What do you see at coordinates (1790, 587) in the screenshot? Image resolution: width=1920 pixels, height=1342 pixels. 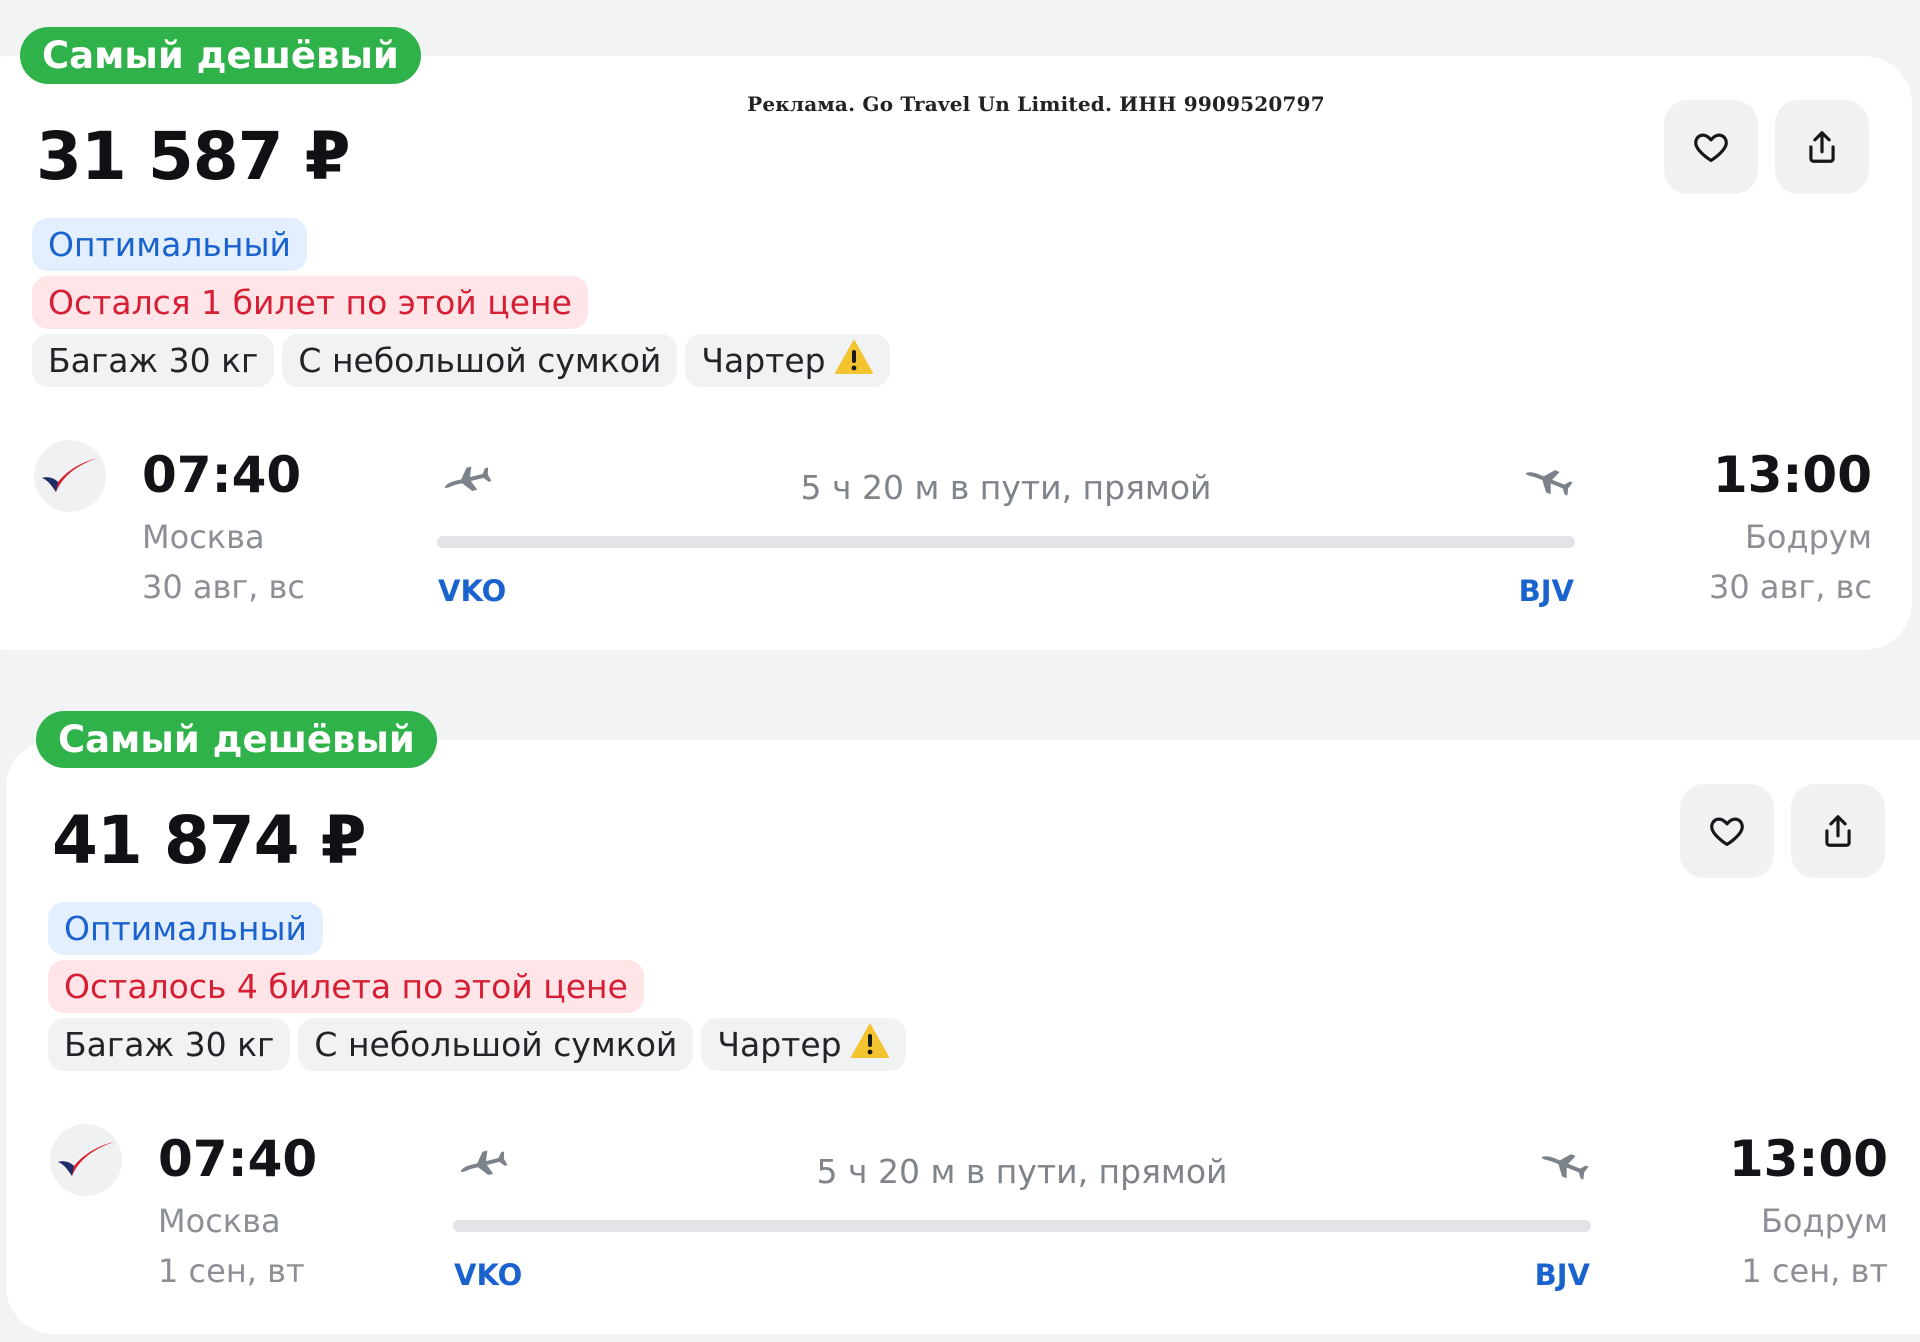 I see `arrival-date: 30 авг, вс` at bounding box center [1790, 587].